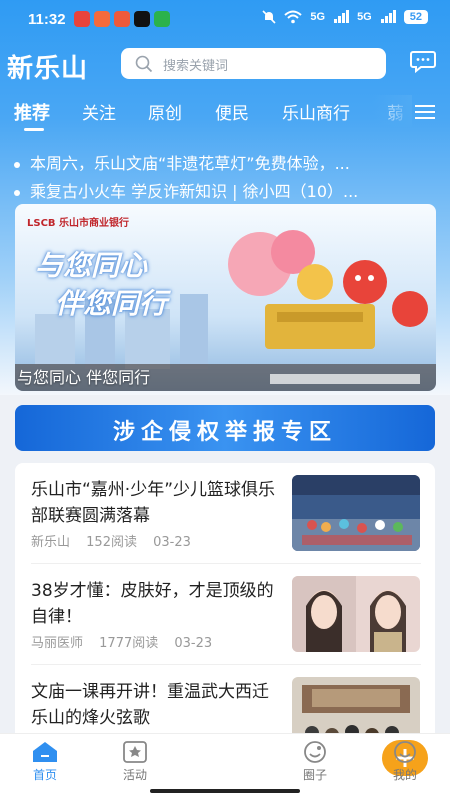 Image resolution: width=450 pixels, height=800 pixels. What do you see at coordinates (47, 19) in the screenshot?
I see `status-time: 11:32` at bounding box center [47, 19].